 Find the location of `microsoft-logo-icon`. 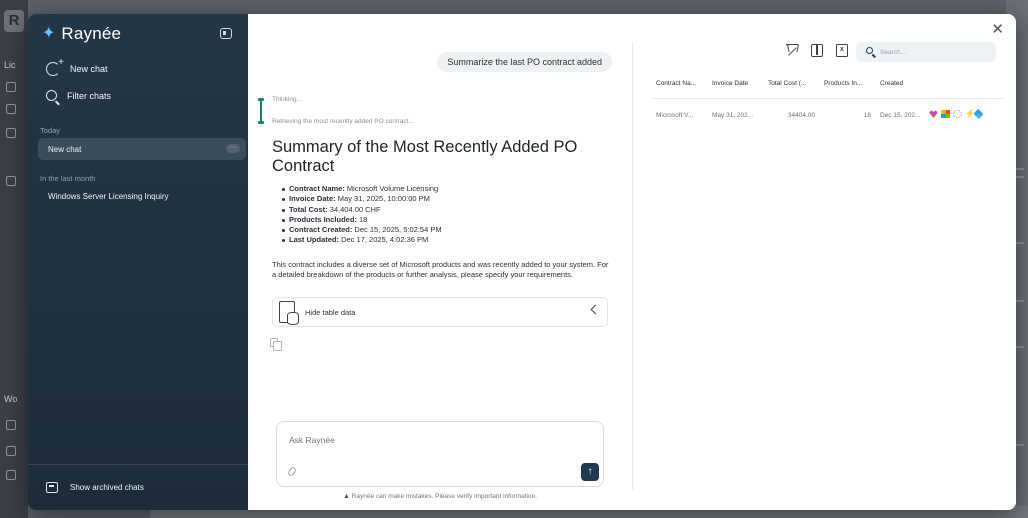

microsoft-logo-icon is located at coordinates (945, 114).